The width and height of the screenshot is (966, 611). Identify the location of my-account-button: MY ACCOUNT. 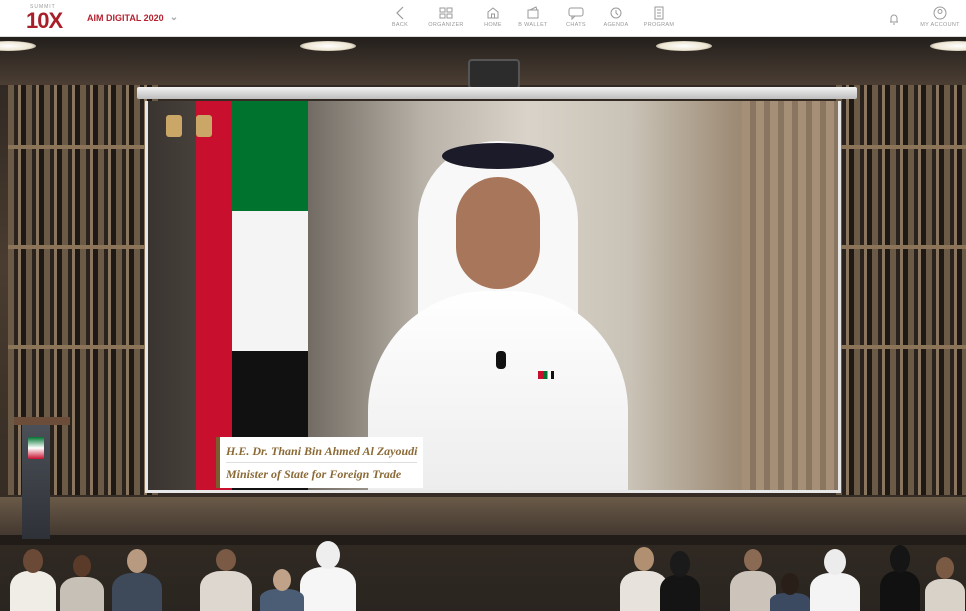
(940, 19).